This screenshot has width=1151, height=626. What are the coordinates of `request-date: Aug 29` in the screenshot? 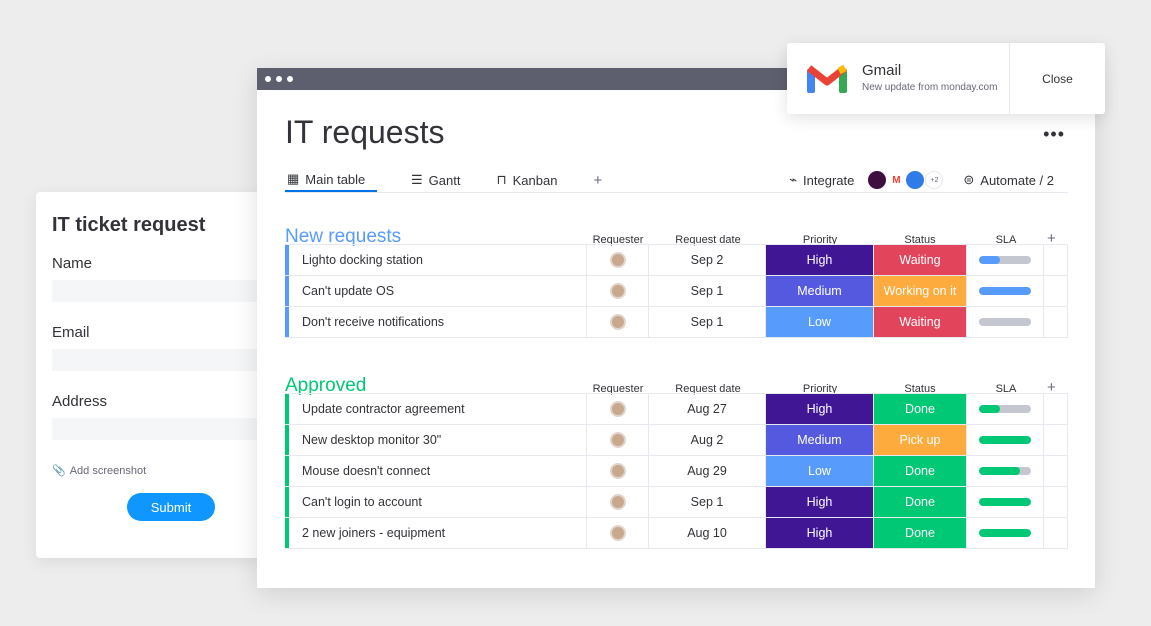 It's located at (707, 471).